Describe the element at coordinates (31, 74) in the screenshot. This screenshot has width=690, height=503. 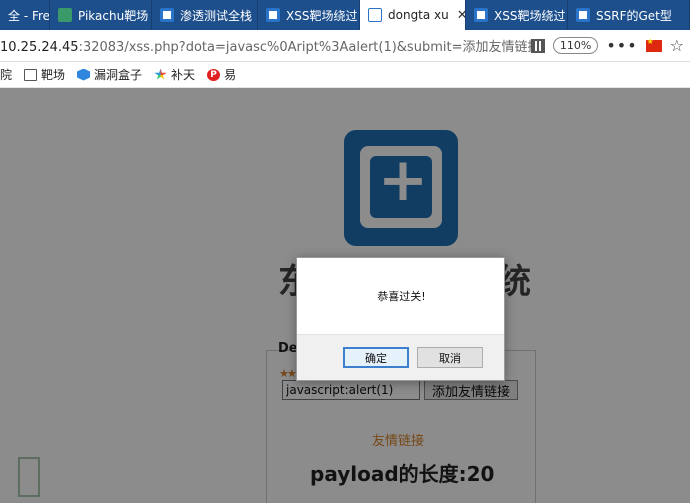
I see `folder-icon` at that location.